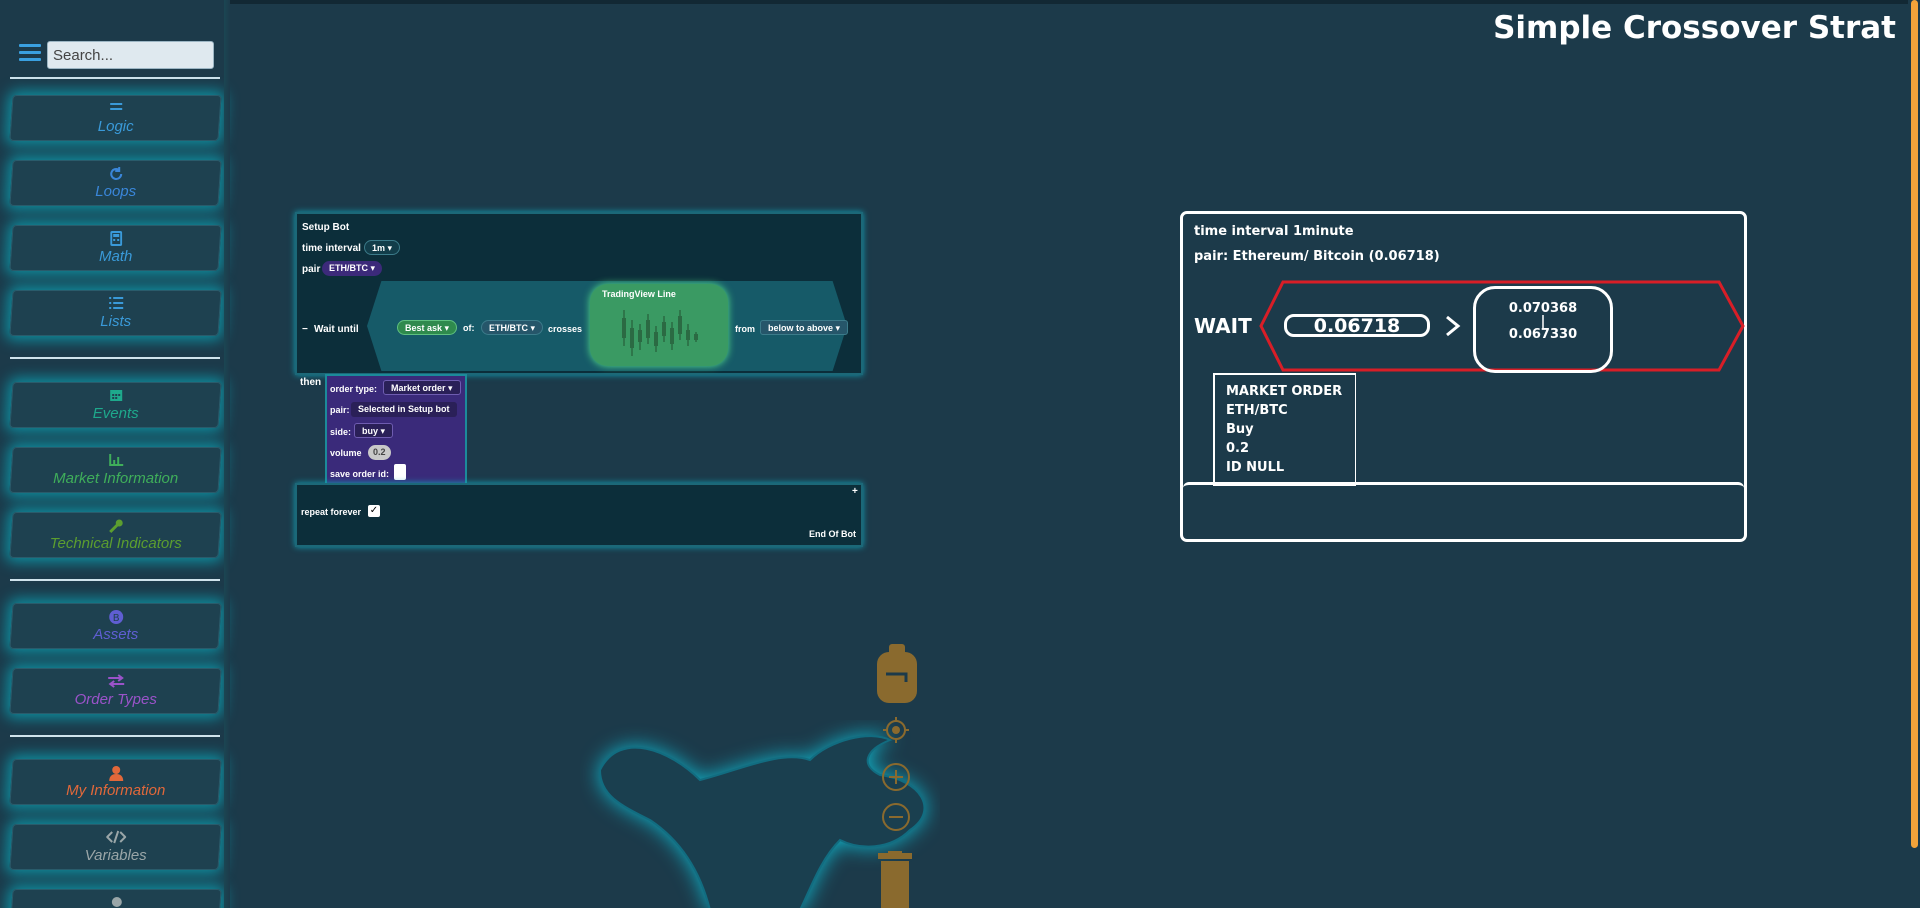  Describe the element at coordinates (418, 388) in the screenshot. I see `order-type-value: Market order` at that location.